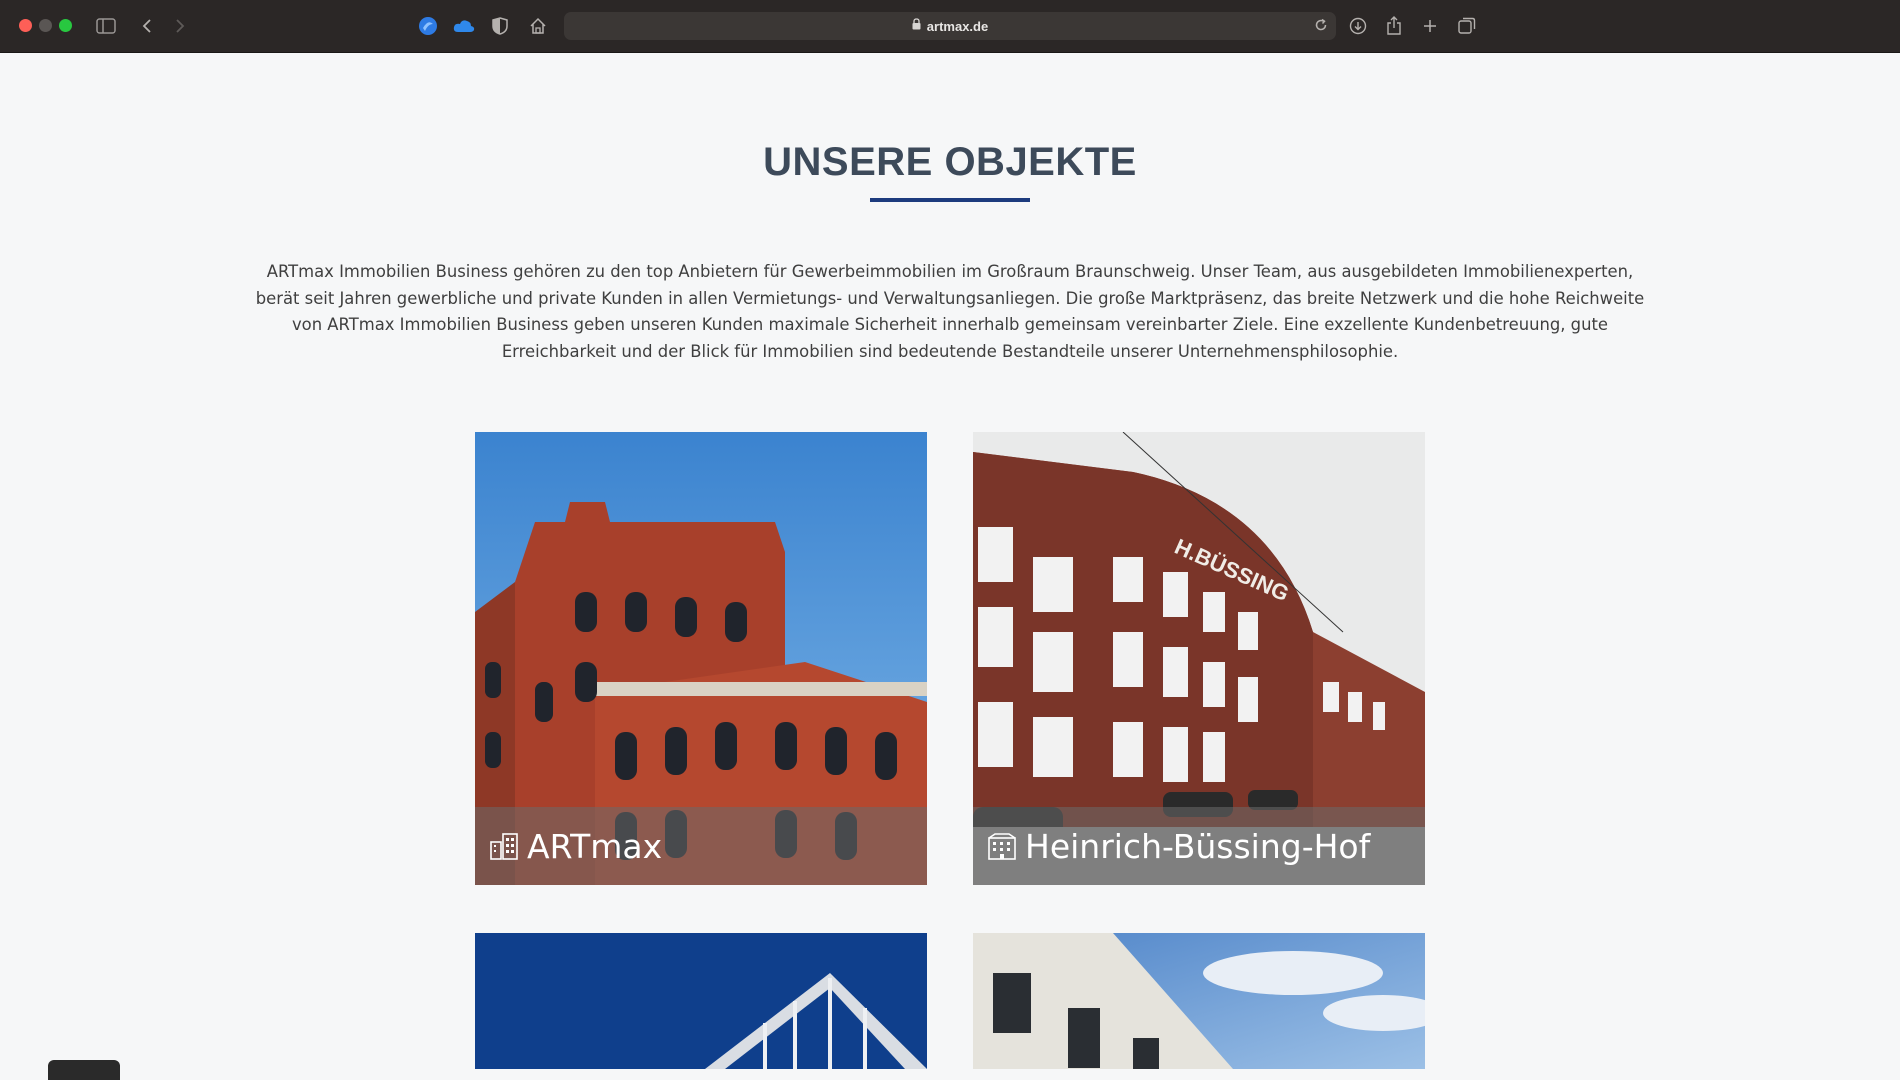 This screenshot has height=1080, width=1900. Describe the element at coordinates (106, 26) in the screenshot. I see `sidebar-icon` at that location.